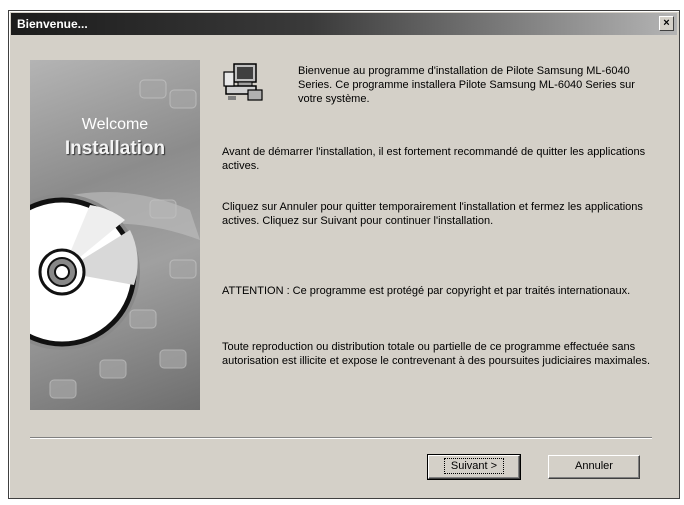 The height and width of the screenshot is (505, 684). Describe the element at coordinates (344, 24) in the screenshot. I see `title-bar: Bienvenue... ×` at that location.